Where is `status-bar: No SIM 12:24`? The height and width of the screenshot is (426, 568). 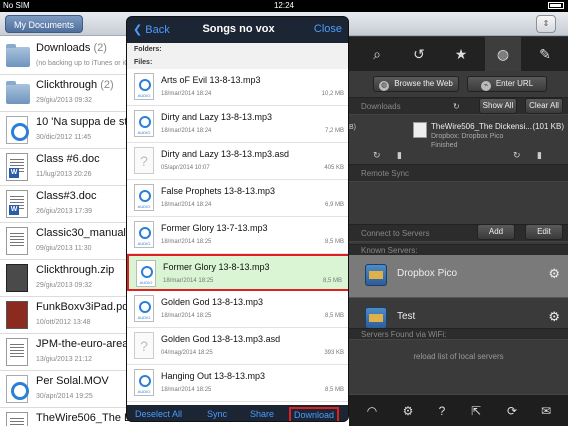
status-bar: No SIM 12:24 is located at coordinates (284, 6).